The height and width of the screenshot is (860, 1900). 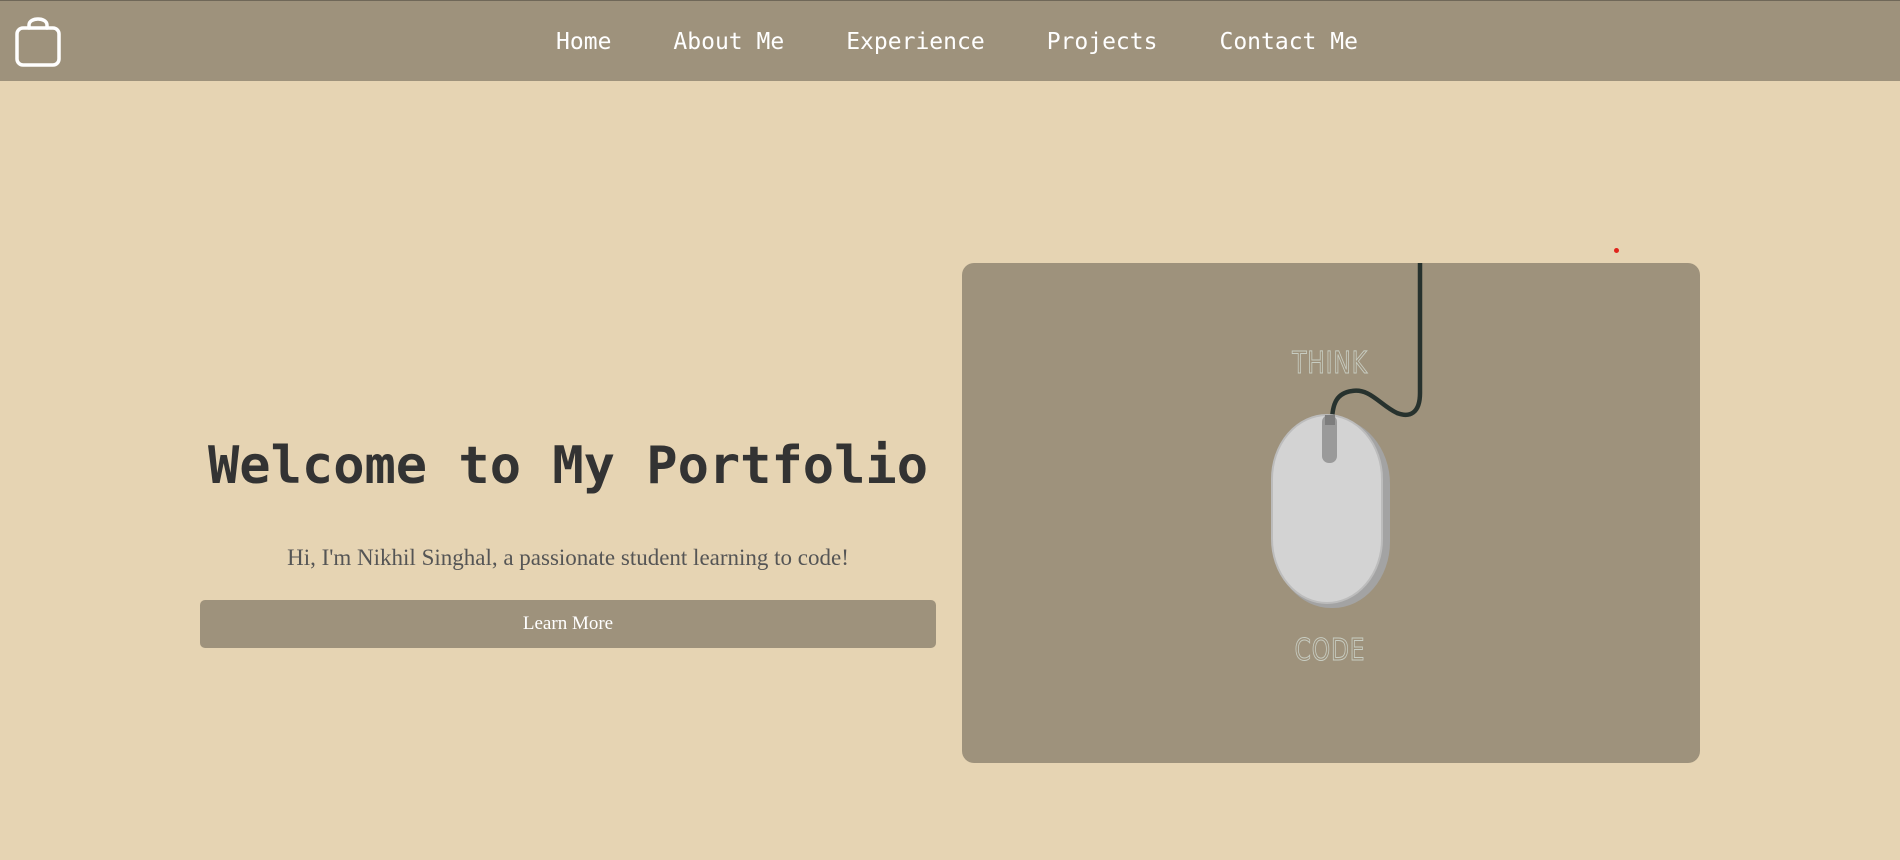 I want to click on nav-link-projects: Projects, so click(x=1102, y=42).